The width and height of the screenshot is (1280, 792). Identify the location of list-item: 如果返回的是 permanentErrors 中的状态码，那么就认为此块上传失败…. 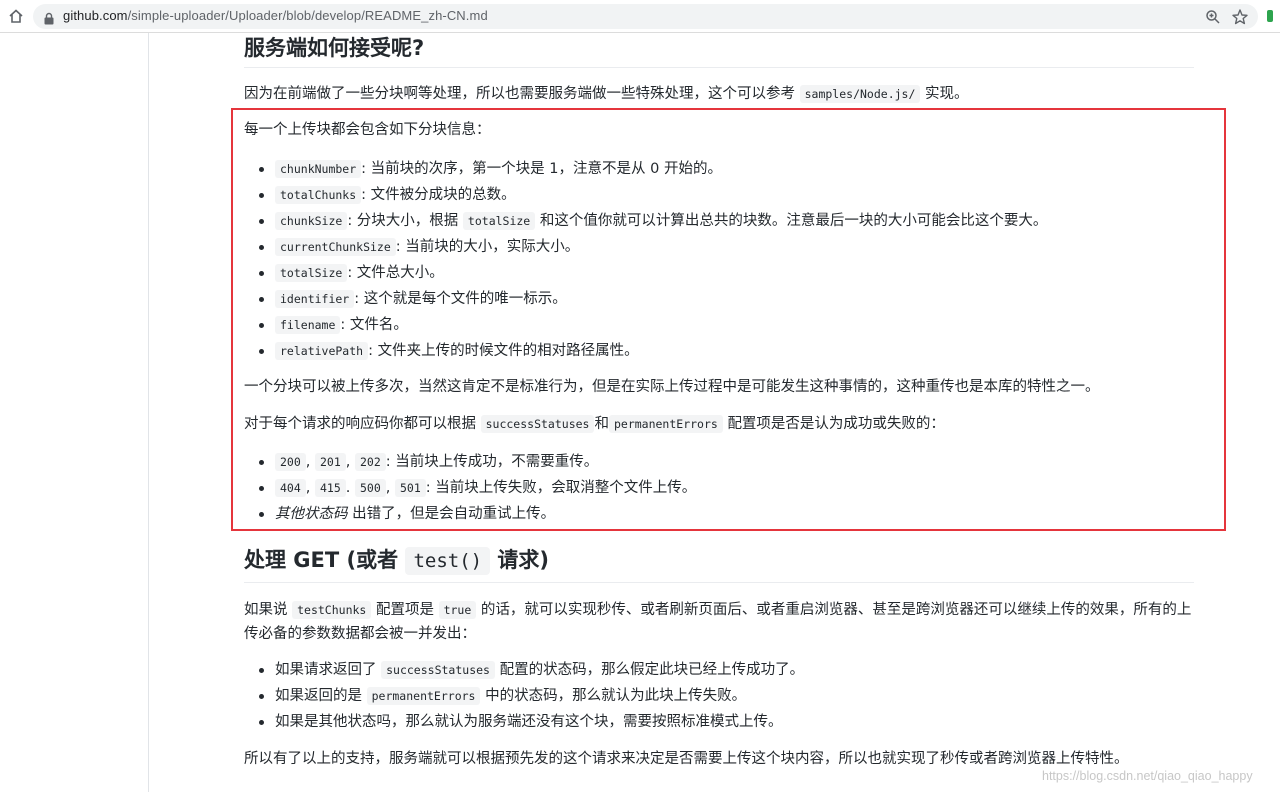
(531, 696).